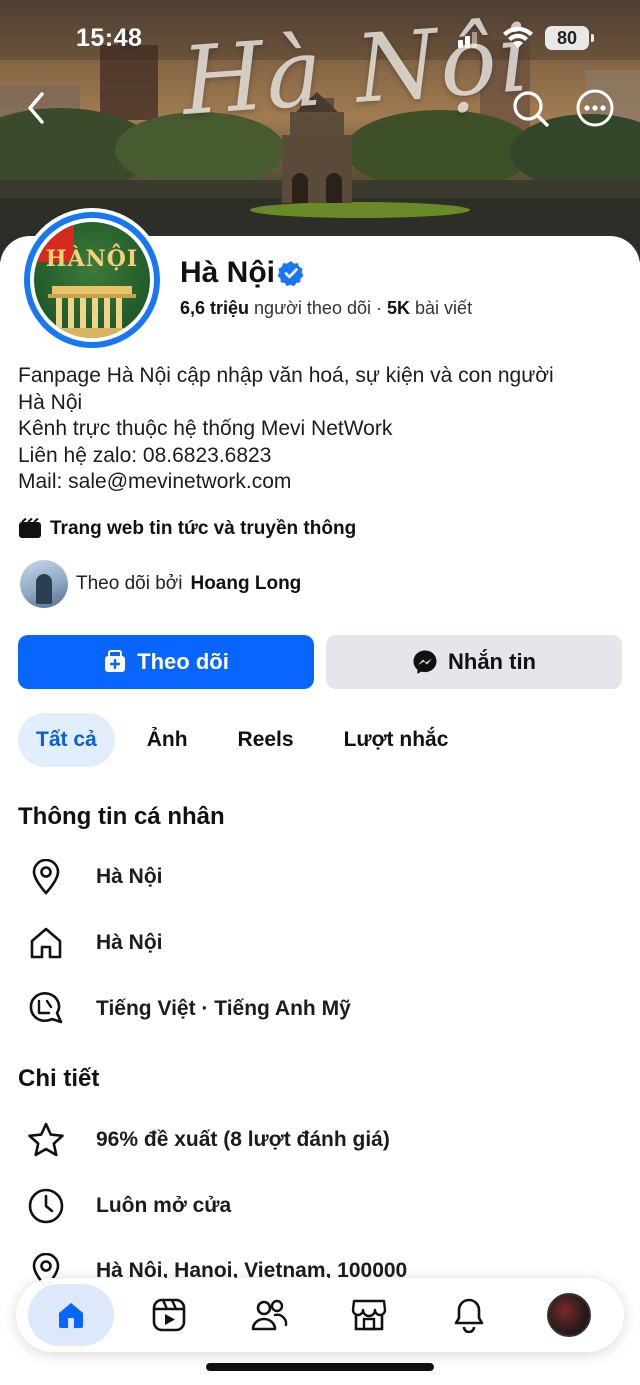 This screenshot has width=640, height=1385. Describe the element at coordinates (320, 1315) in the screenshot. I see `bottom-nav` at that location.